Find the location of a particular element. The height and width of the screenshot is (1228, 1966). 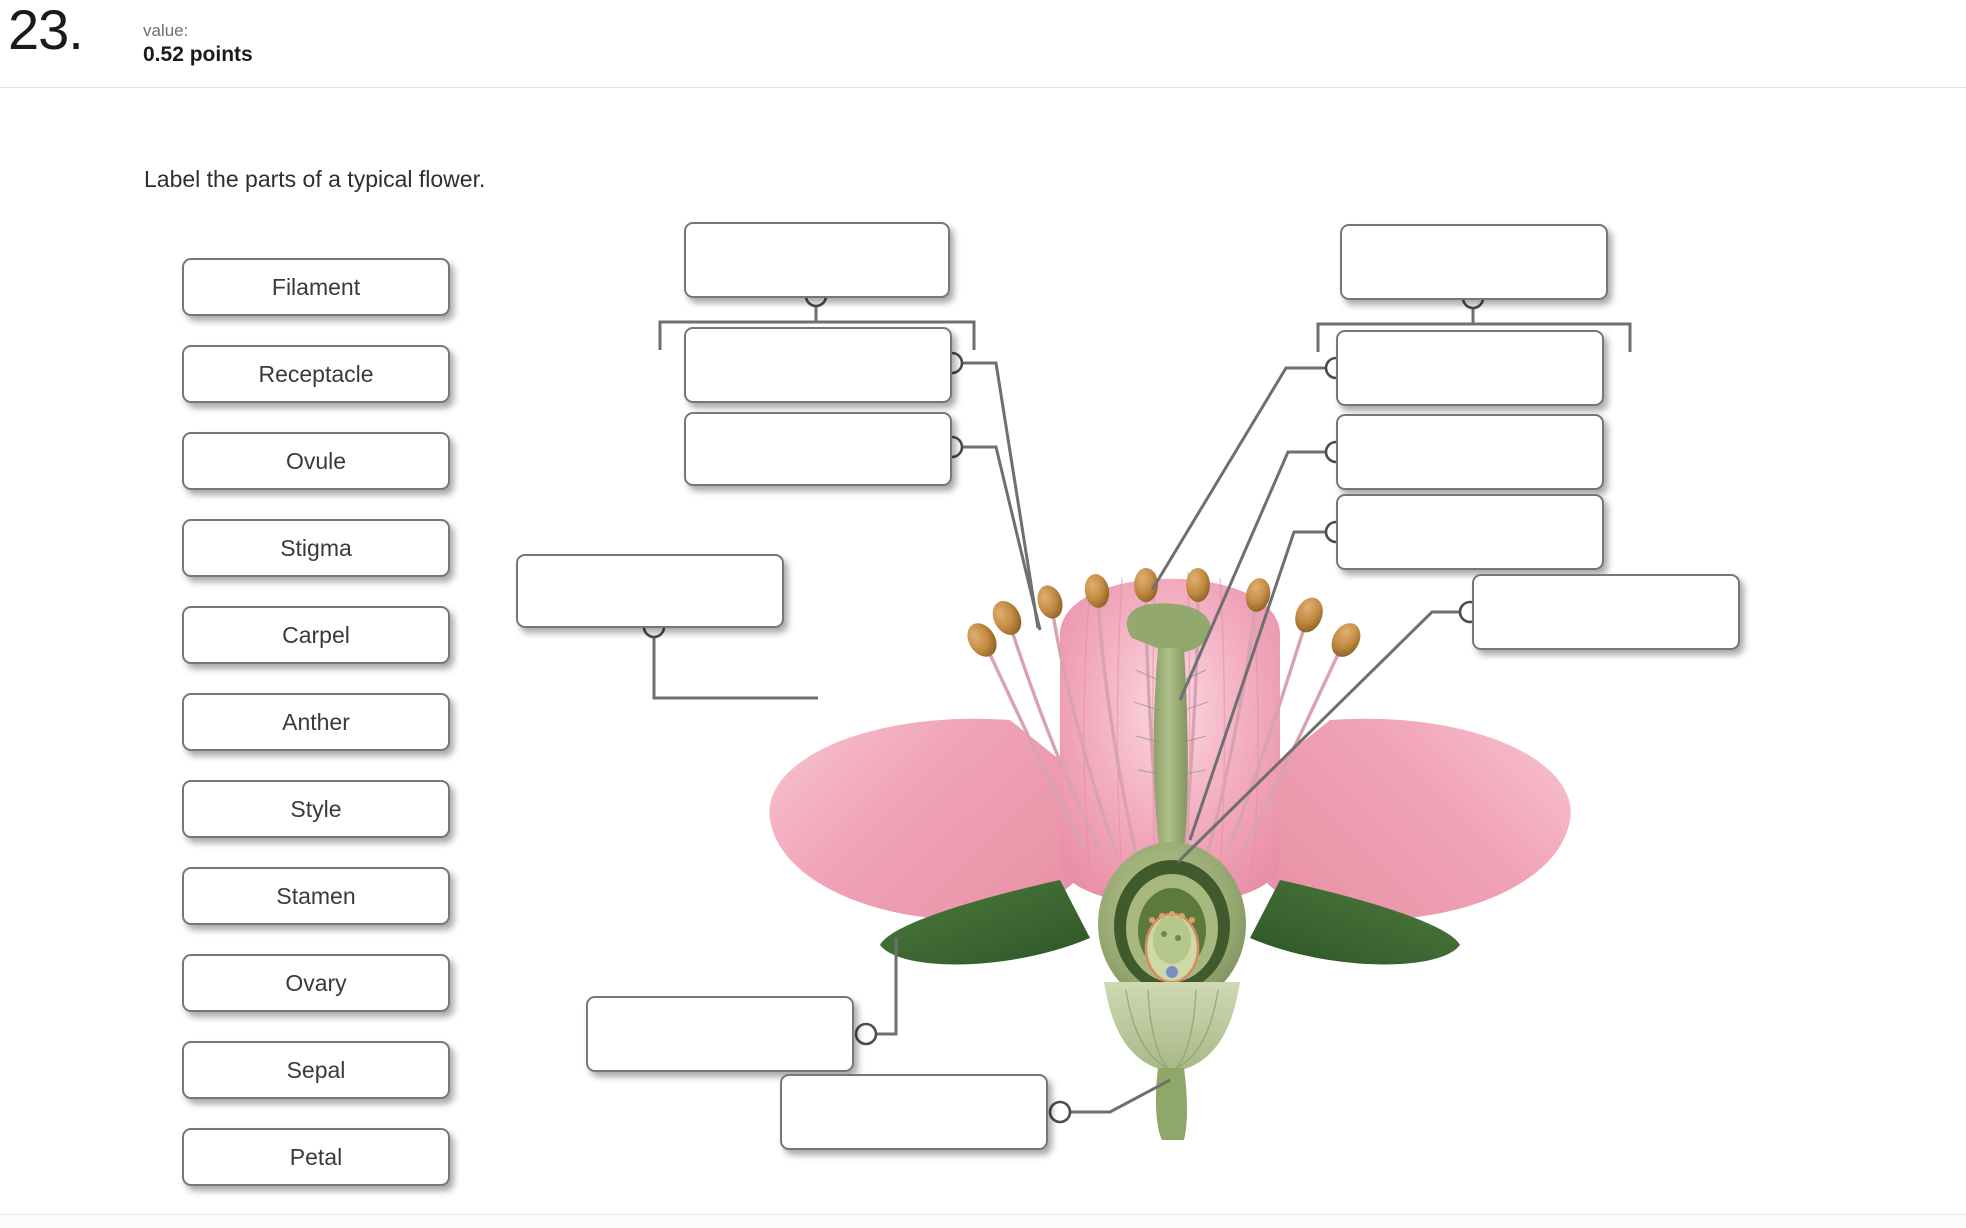

question-value-block: value: 0.52 points is located at coordinates (198, 45).